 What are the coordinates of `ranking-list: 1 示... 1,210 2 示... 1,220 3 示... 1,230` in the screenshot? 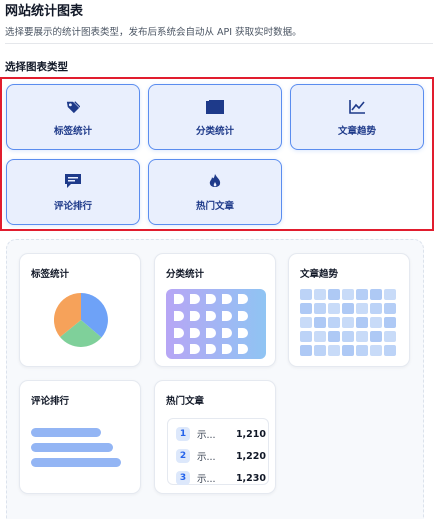 It's located at (218, 451).